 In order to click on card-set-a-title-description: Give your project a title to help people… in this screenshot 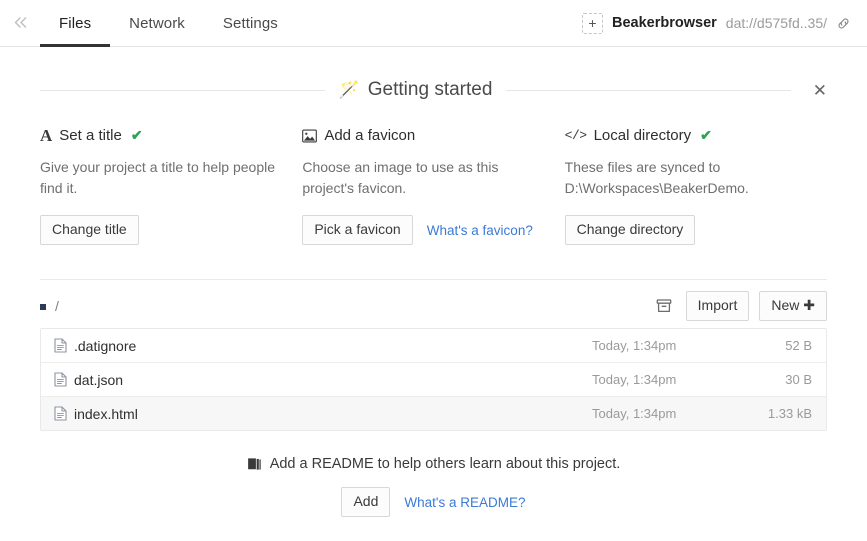, I will do `click(158, 177)`.